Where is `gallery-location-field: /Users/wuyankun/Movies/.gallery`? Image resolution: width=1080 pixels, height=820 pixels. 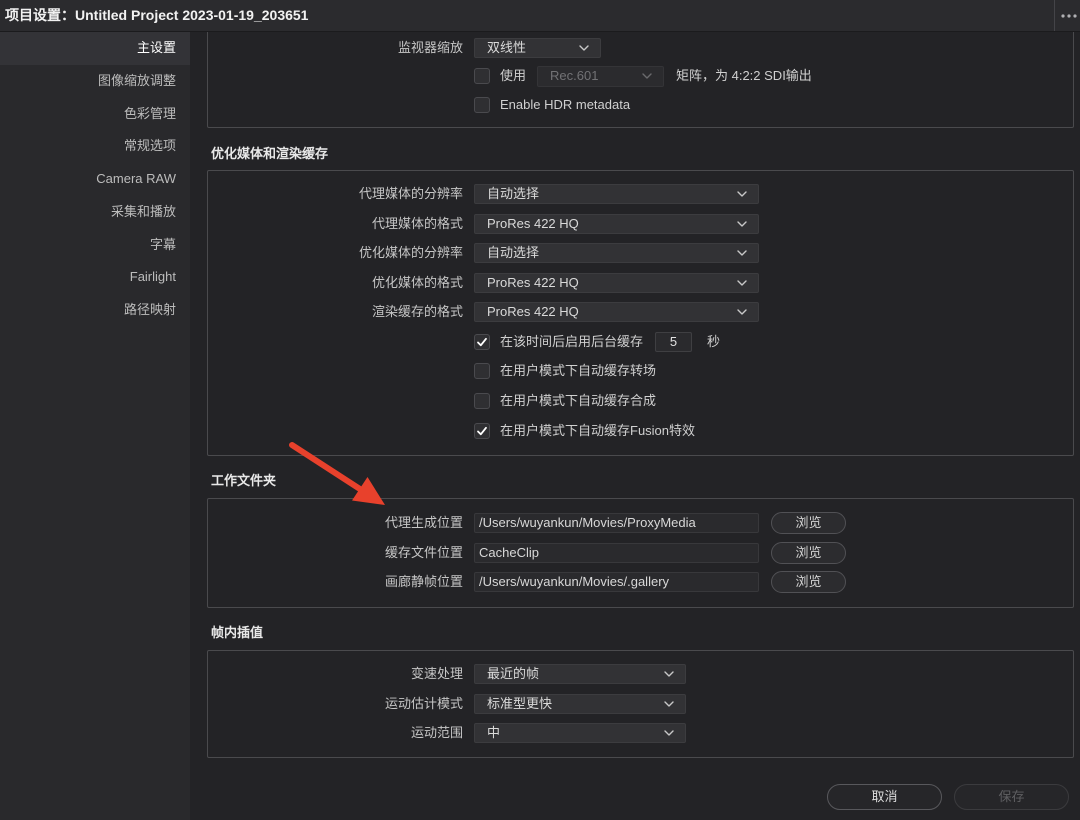 gallery-location-field: /Users/wuyankun/Movies/.gallery is located at coordinates (616, 582).